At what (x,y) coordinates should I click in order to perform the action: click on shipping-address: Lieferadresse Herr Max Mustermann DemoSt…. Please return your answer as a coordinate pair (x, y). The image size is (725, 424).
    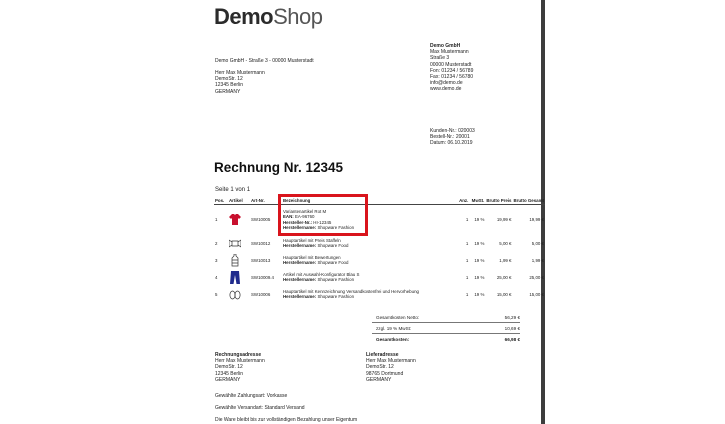
    Looking at the image, I should click on (391, 367).